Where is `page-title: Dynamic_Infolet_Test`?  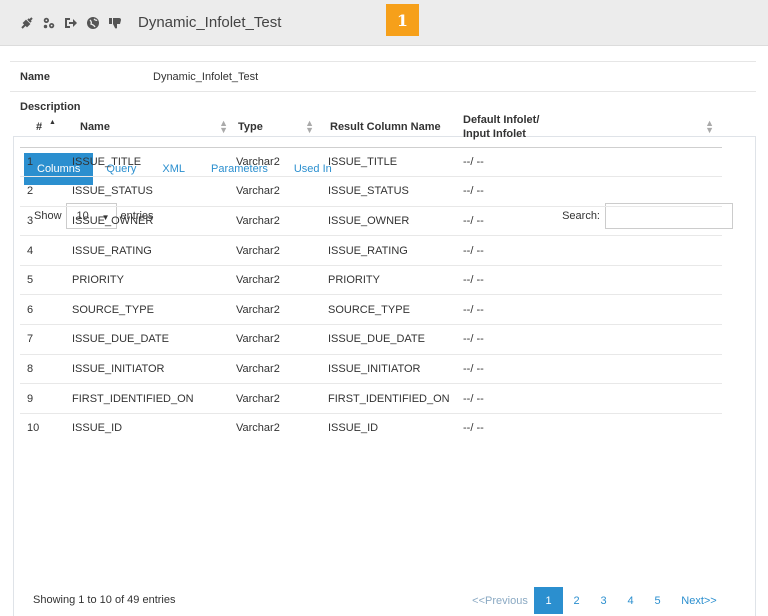 page-title: Dynamic_Infolet_Test is located at coordinates (210, 22).